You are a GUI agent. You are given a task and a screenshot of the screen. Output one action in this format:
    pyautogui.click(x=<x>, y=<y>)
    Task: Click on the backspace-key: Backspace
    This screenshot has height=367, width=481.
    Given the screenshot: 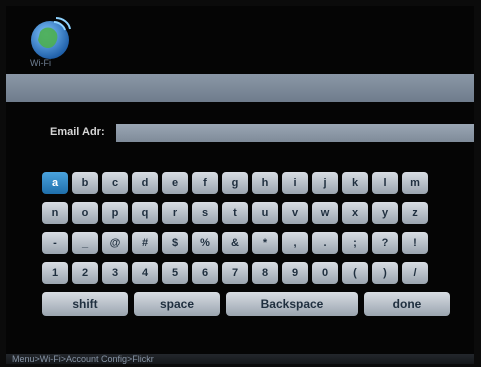 What is the action you would take?
    pyautogui.click(x=292, y=304)
    